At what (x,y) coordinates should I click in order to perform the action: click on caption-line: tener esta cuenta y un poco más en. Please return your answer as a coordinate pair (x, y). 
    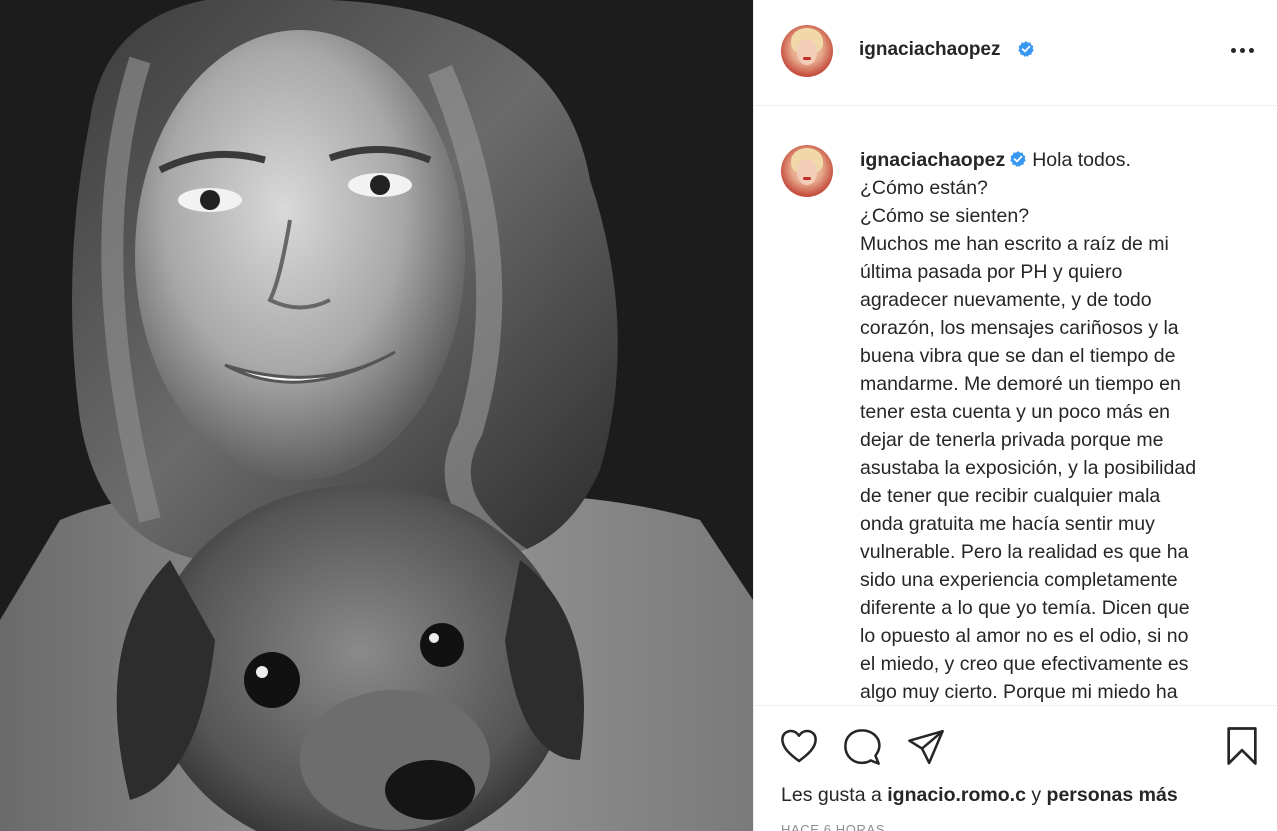
    Looking at the image, I should click on (1015, 412).